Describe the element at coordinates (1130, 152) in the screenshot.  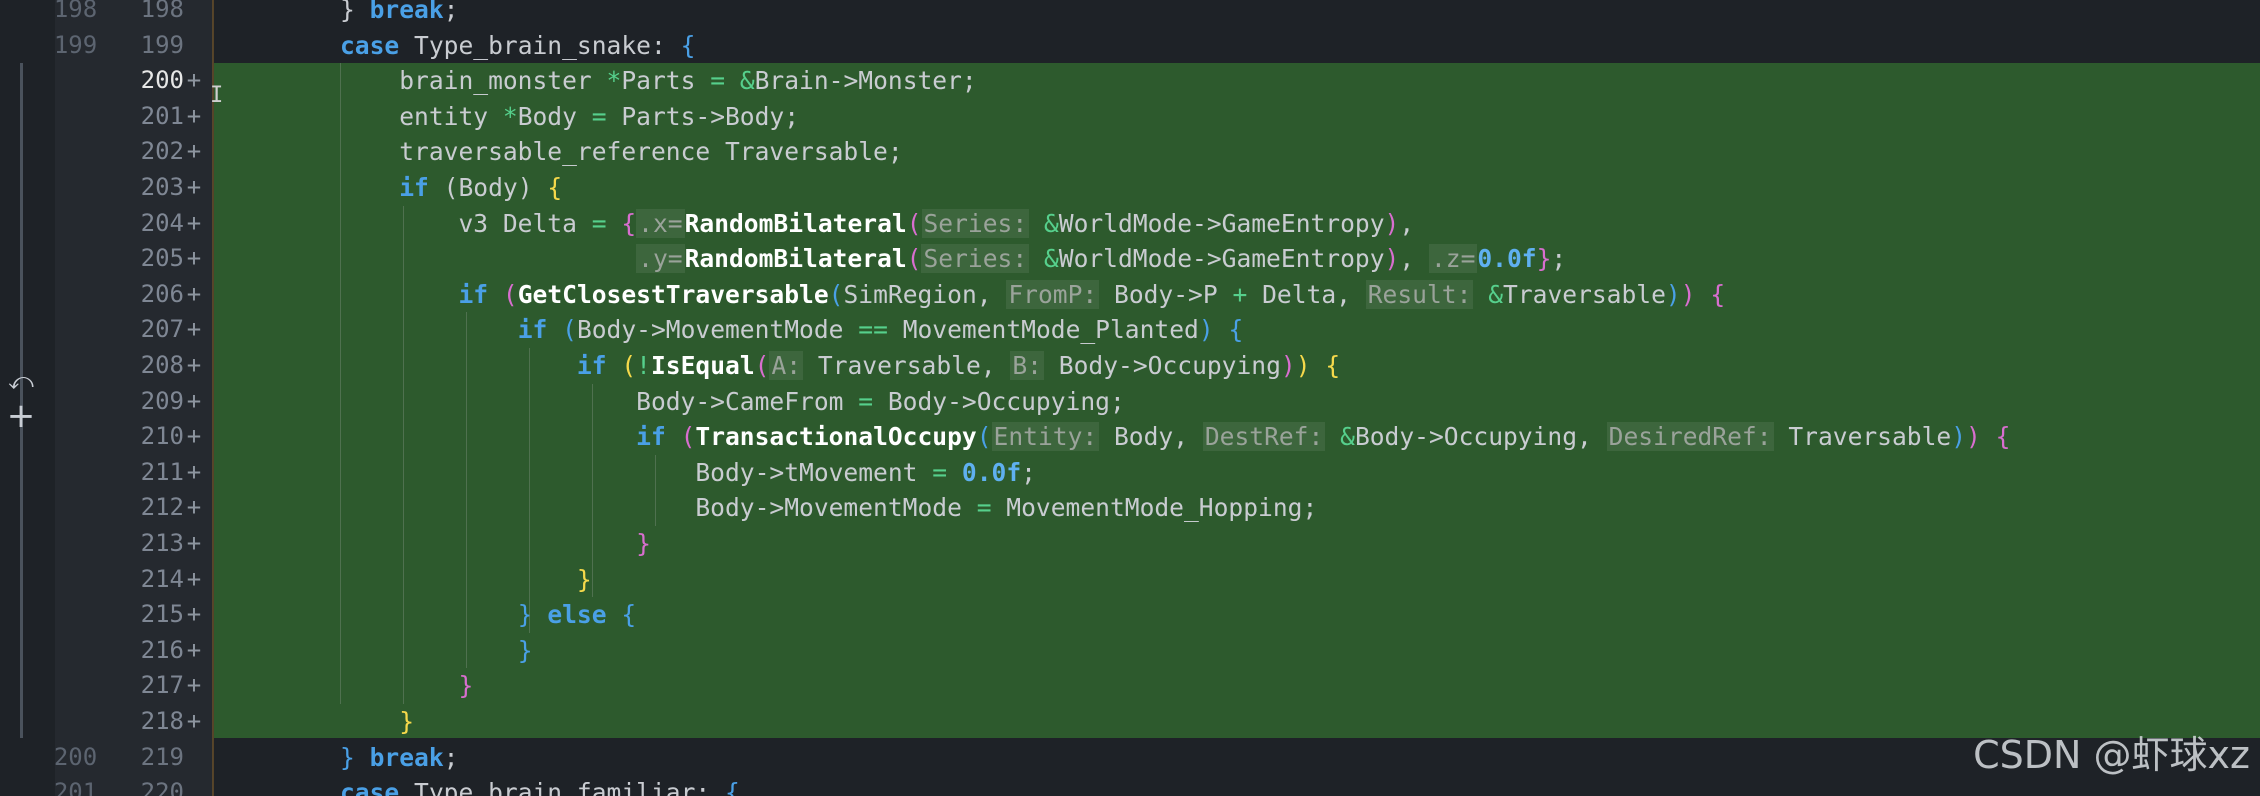
I see `code-line: 202 + traversable_reference Traversable;` at that location.